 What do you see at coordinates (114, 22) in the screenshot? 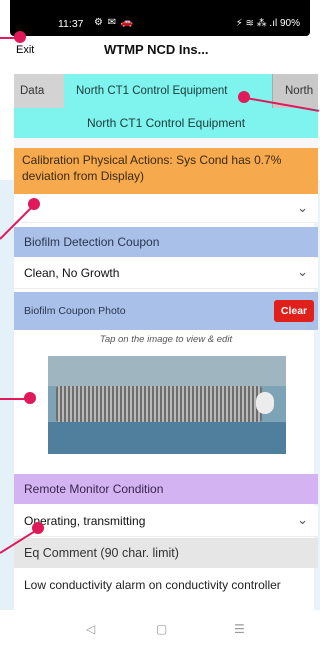
I see `notification-icons: ⚙ ✉ 🚗` at bounding box center [114, 22].